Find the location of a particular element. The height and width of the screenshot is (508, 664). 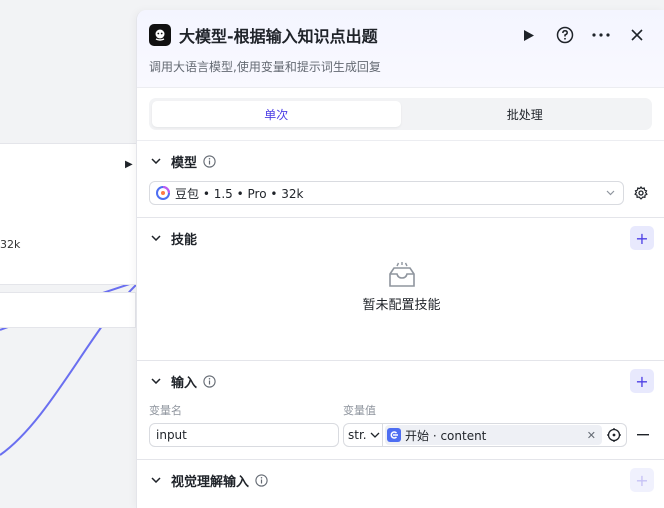

doubao-logo-icon is located at coordinates (163, 193).